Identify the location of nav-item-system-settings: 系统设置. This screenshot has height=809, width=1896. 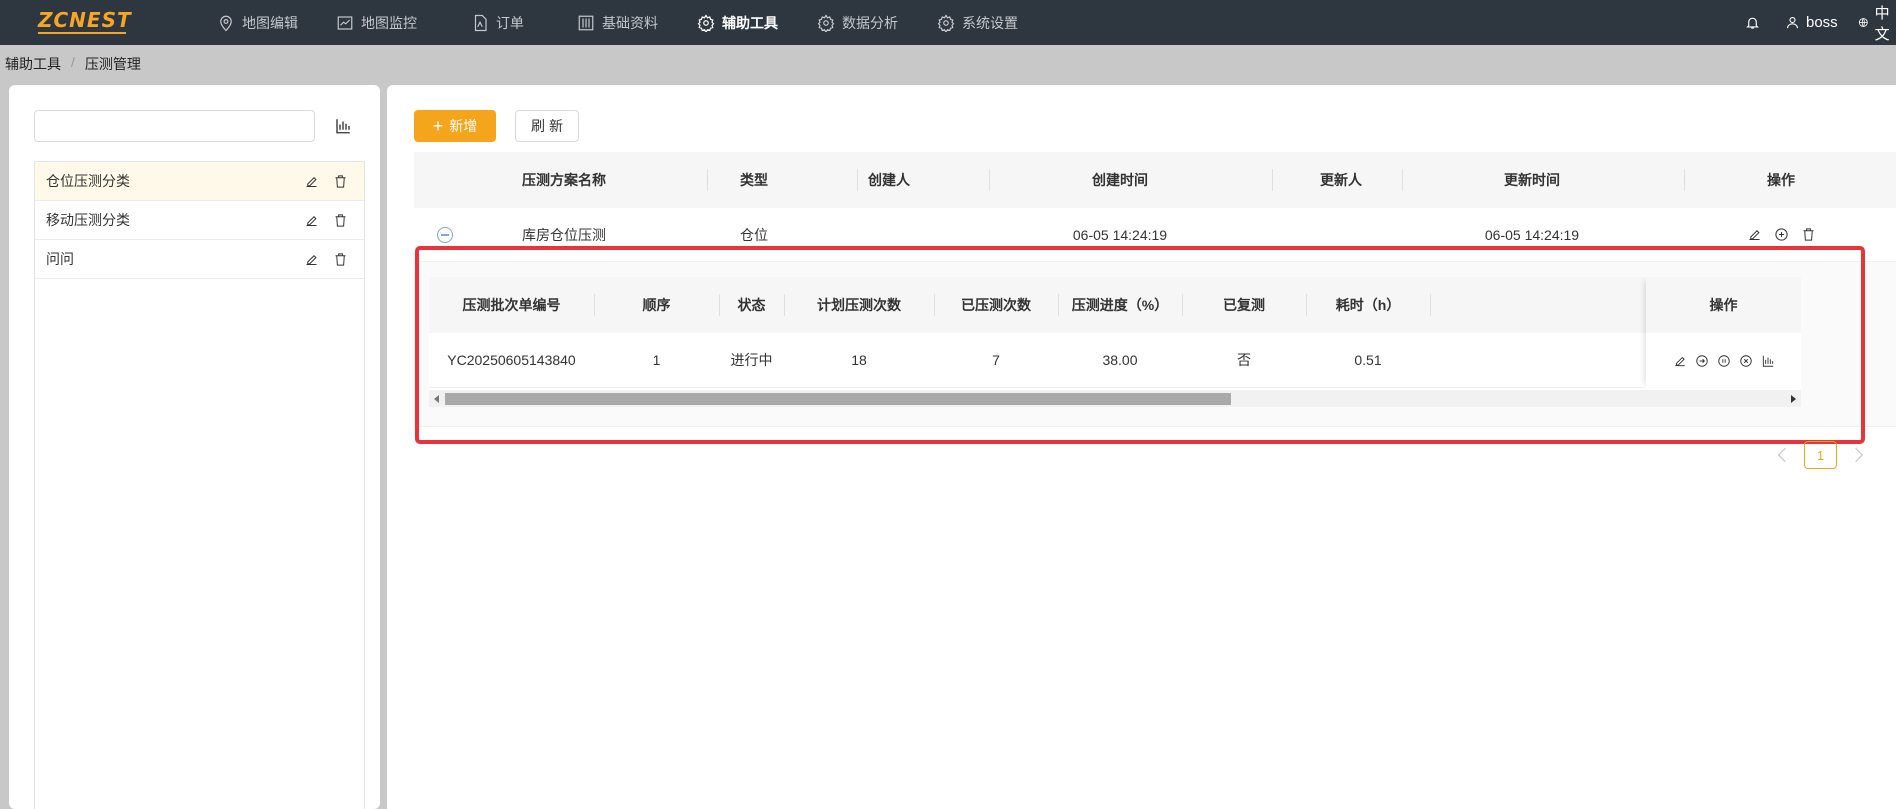
(977, 22).